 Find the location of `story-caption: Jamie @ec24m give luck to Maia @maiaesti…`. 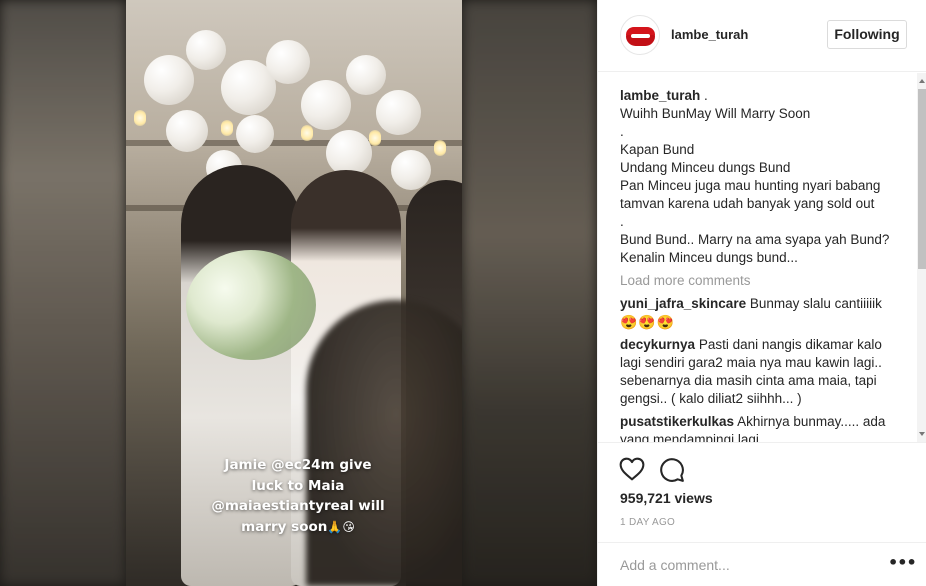

story-caption: Jamie @ec24m give luck to Maia @maiaesti… is located at coordinates (298, 496).